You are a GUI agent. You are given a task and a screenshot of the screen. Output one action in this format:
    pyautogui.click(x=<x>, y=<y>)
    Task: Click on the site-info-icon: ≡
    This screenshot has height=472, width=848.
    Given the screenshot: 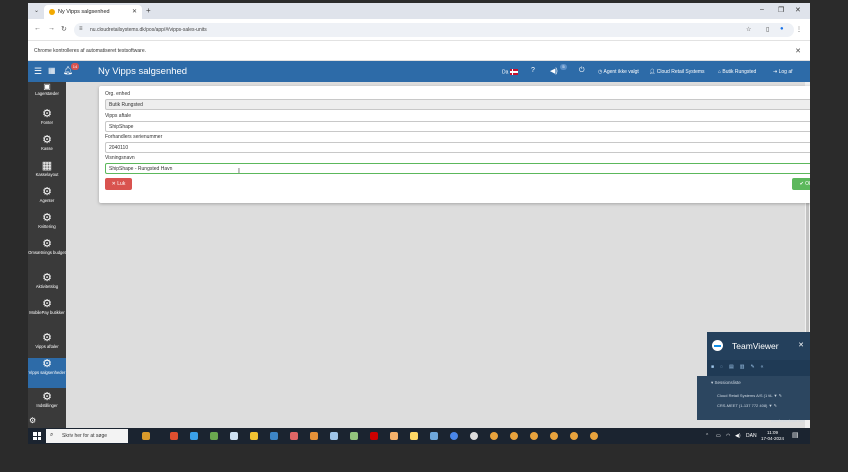 What is the action you would take?
    pyautogui.click(x=81, y=29)
    